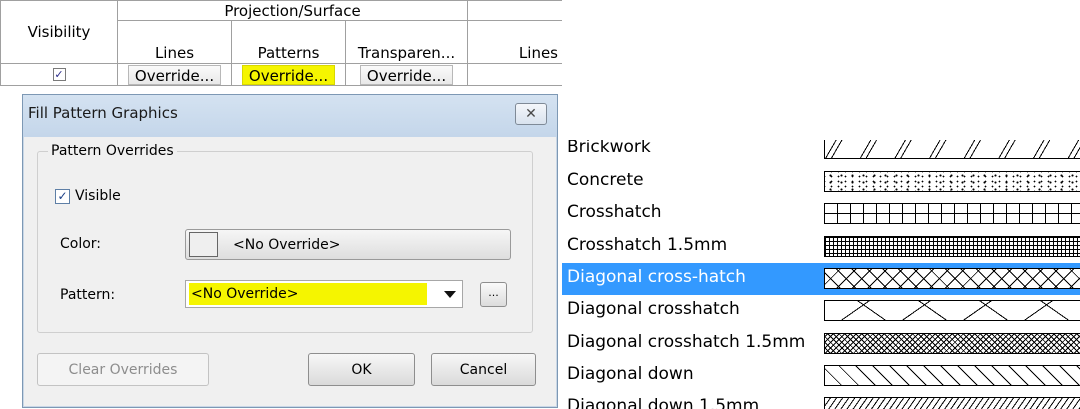  Describe the element at coordinates (203, 244) in the screenshot. I see `color-swatch` at that location.